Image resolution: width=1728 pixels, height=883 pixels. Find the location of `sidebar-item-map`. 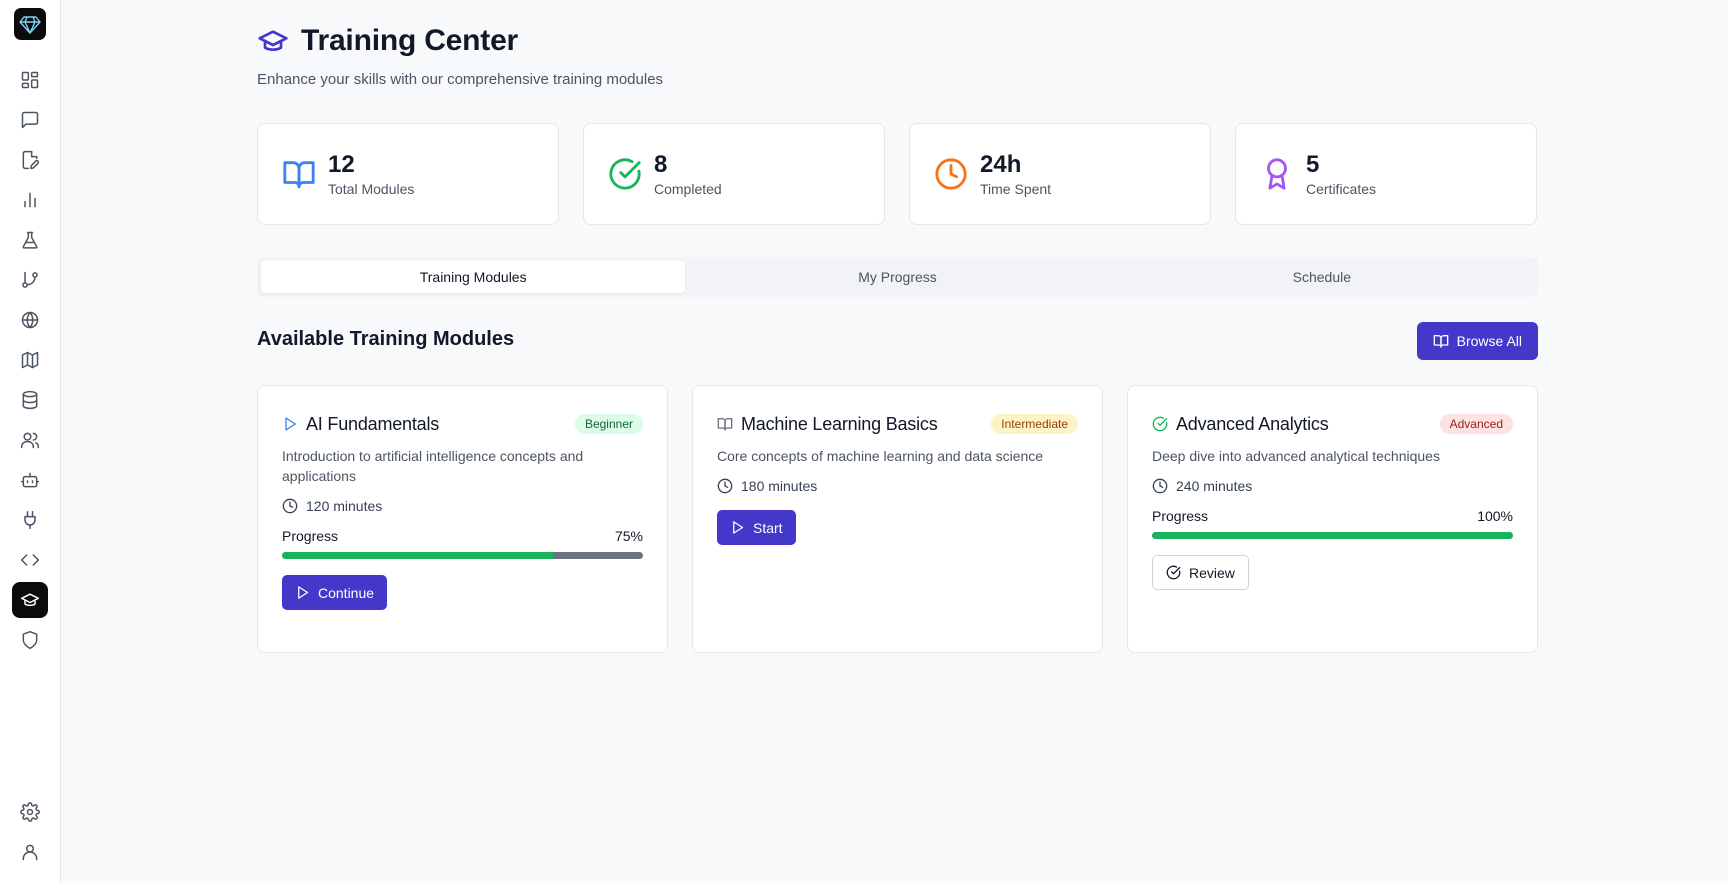

sidebar-item-map is located at coordinates (30, 360).